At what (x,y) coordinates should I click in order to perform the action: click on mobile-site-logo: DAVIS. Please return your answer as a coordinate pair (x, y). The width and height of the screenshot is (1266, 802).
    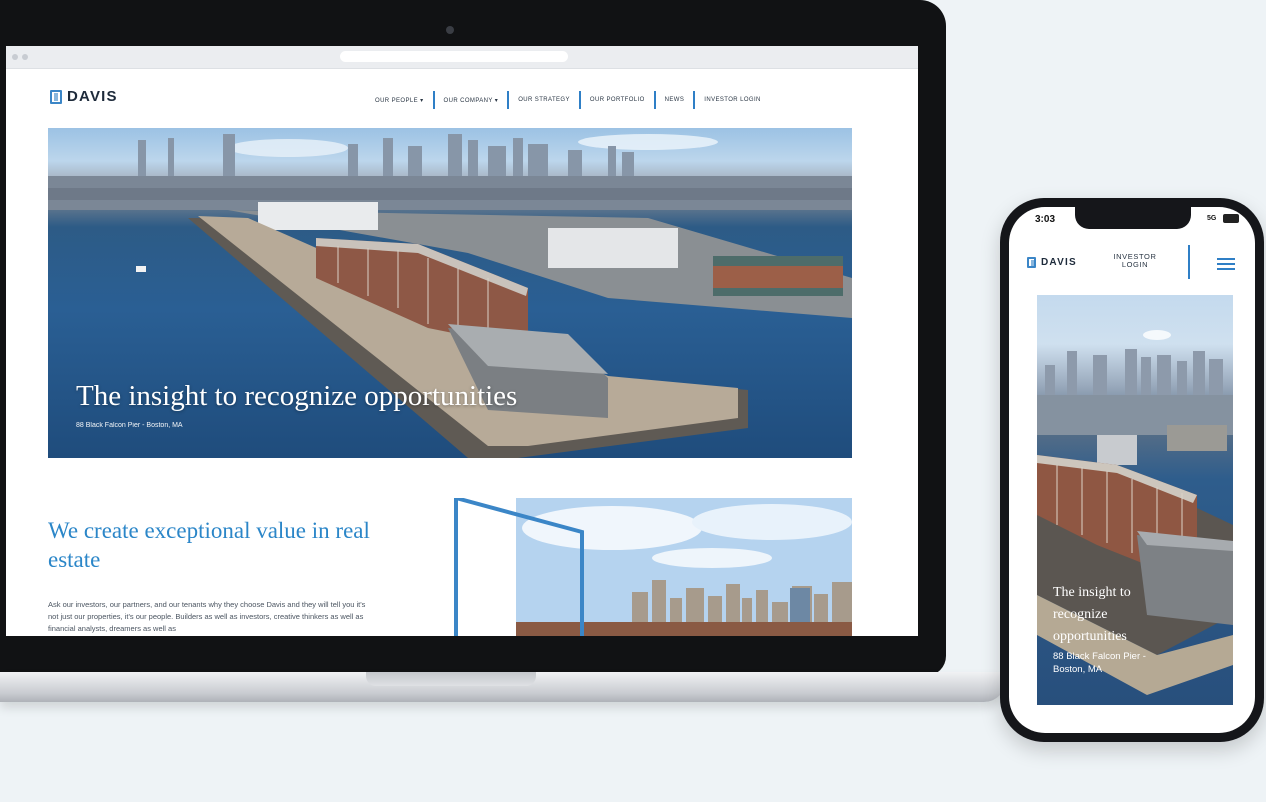
    Looking at the image, I should click on (1052, 262).